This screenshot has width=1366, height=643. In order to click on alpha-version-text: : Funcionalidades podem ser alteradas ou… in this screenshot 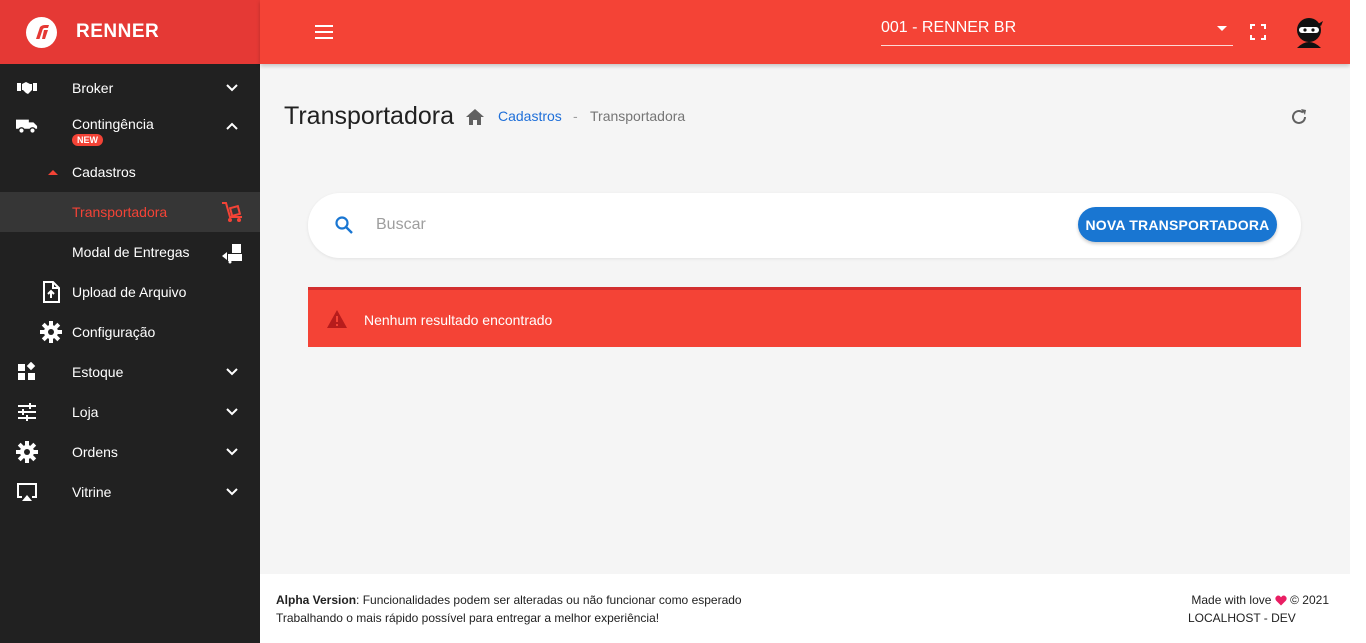, I will do `click(549, 600)`.